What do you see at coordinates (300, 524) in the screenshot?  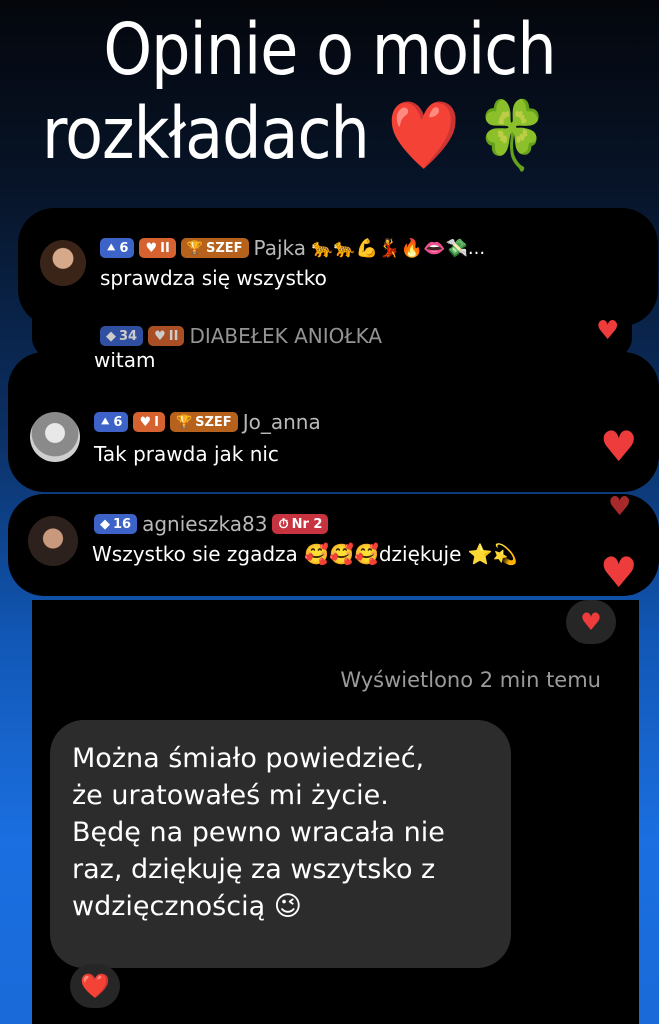 I see `rank-badge: ⏱ Nr 2` at bounding box center [300, 524].